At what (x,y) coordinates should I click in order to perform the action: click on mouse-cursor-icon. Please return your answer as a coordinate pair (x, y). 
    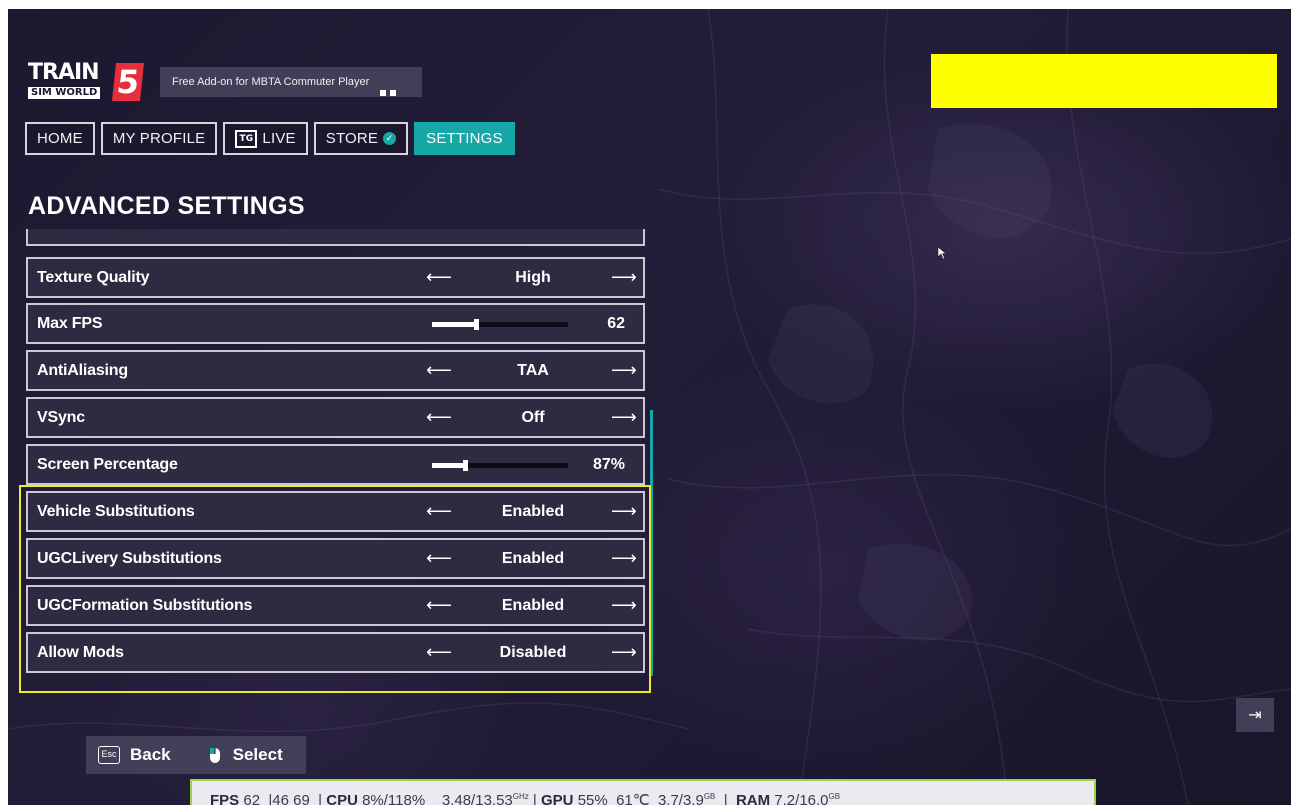
    Looking at the image, I should click on (942, 253).